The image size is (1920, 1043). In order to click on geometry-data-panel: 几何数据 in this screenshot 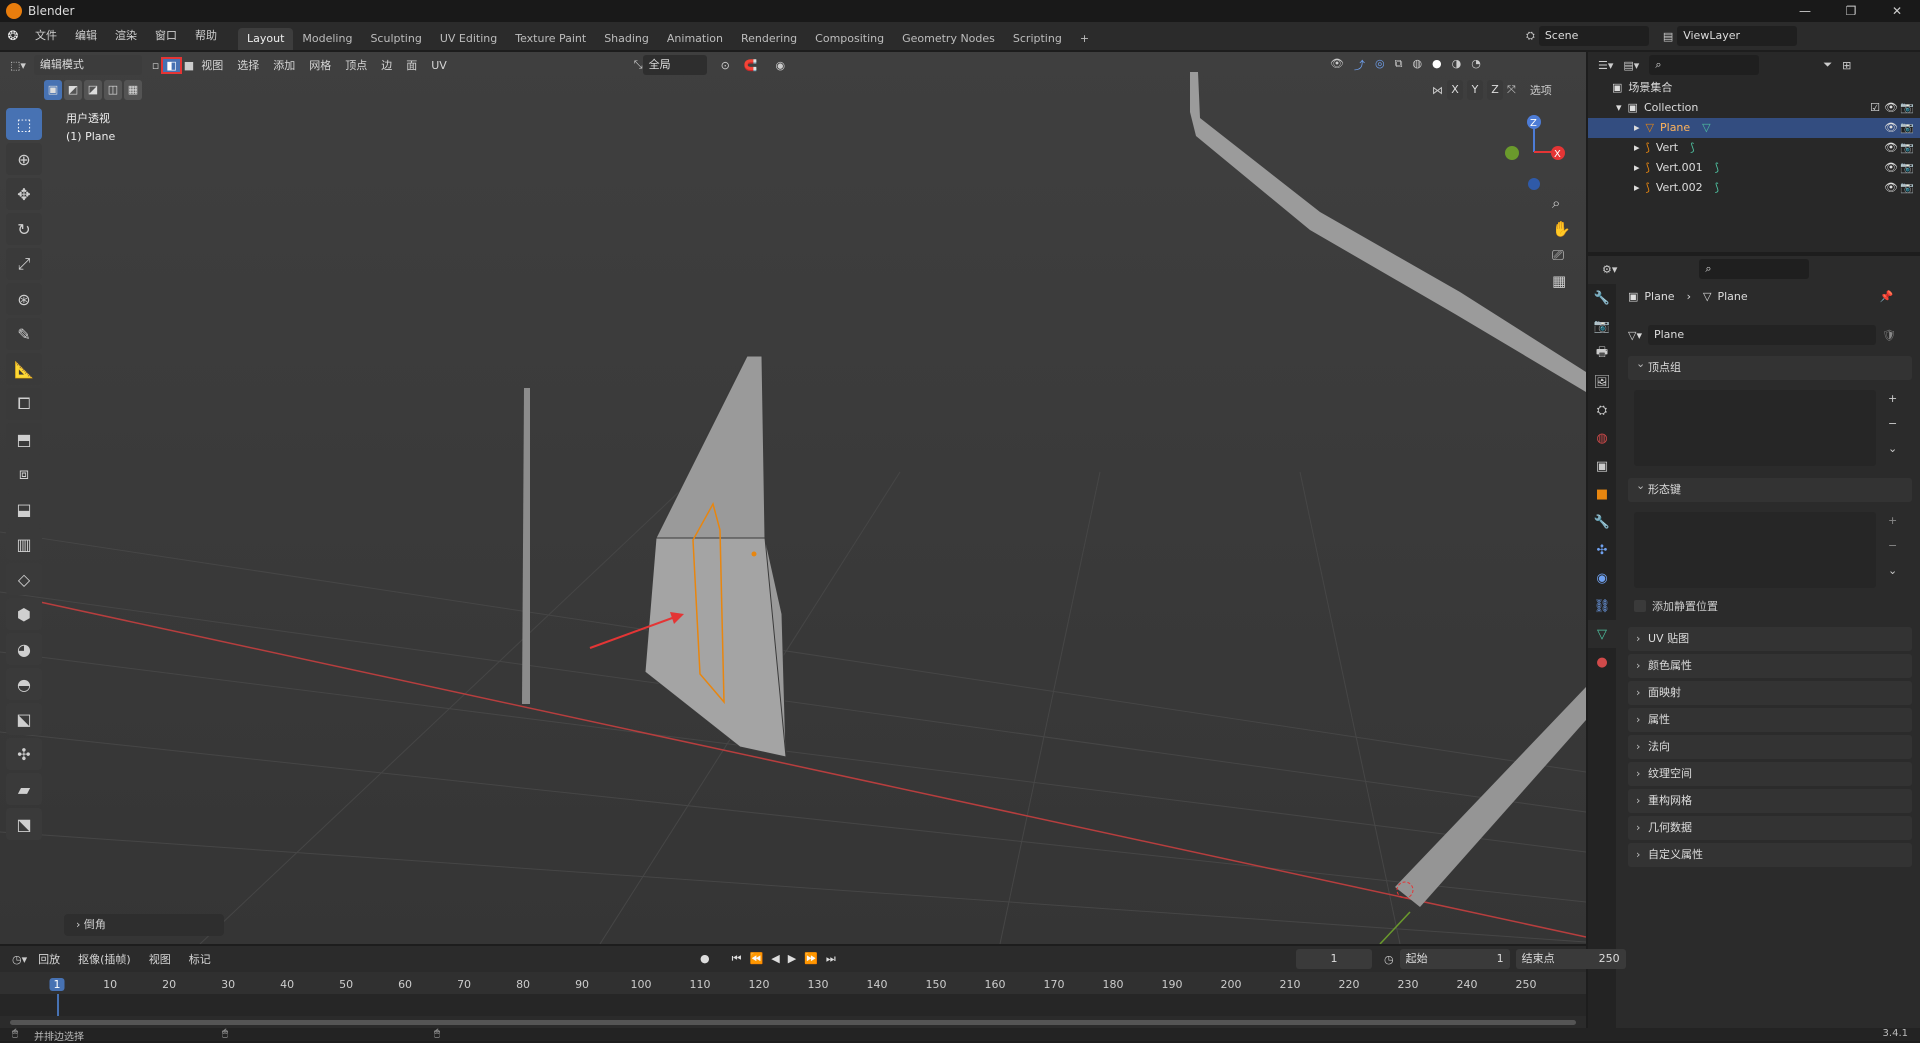, I will do `click(1770, 828)`.